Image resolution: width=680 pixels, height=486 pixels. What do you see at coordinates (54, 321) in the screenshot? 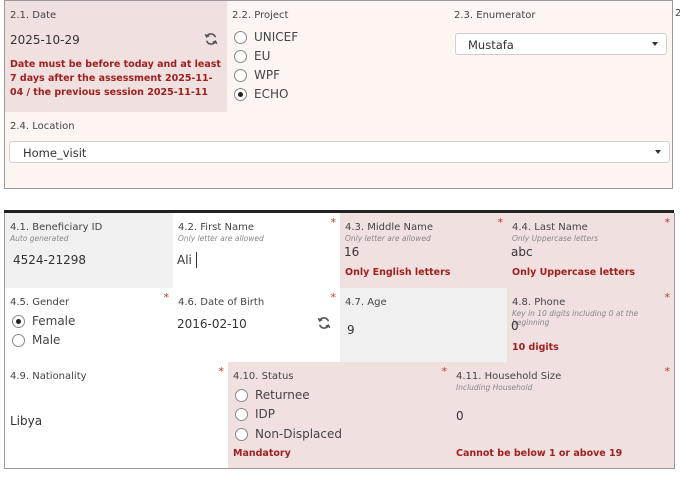
I see `option-label: Female` at bounding box center [54, 321].